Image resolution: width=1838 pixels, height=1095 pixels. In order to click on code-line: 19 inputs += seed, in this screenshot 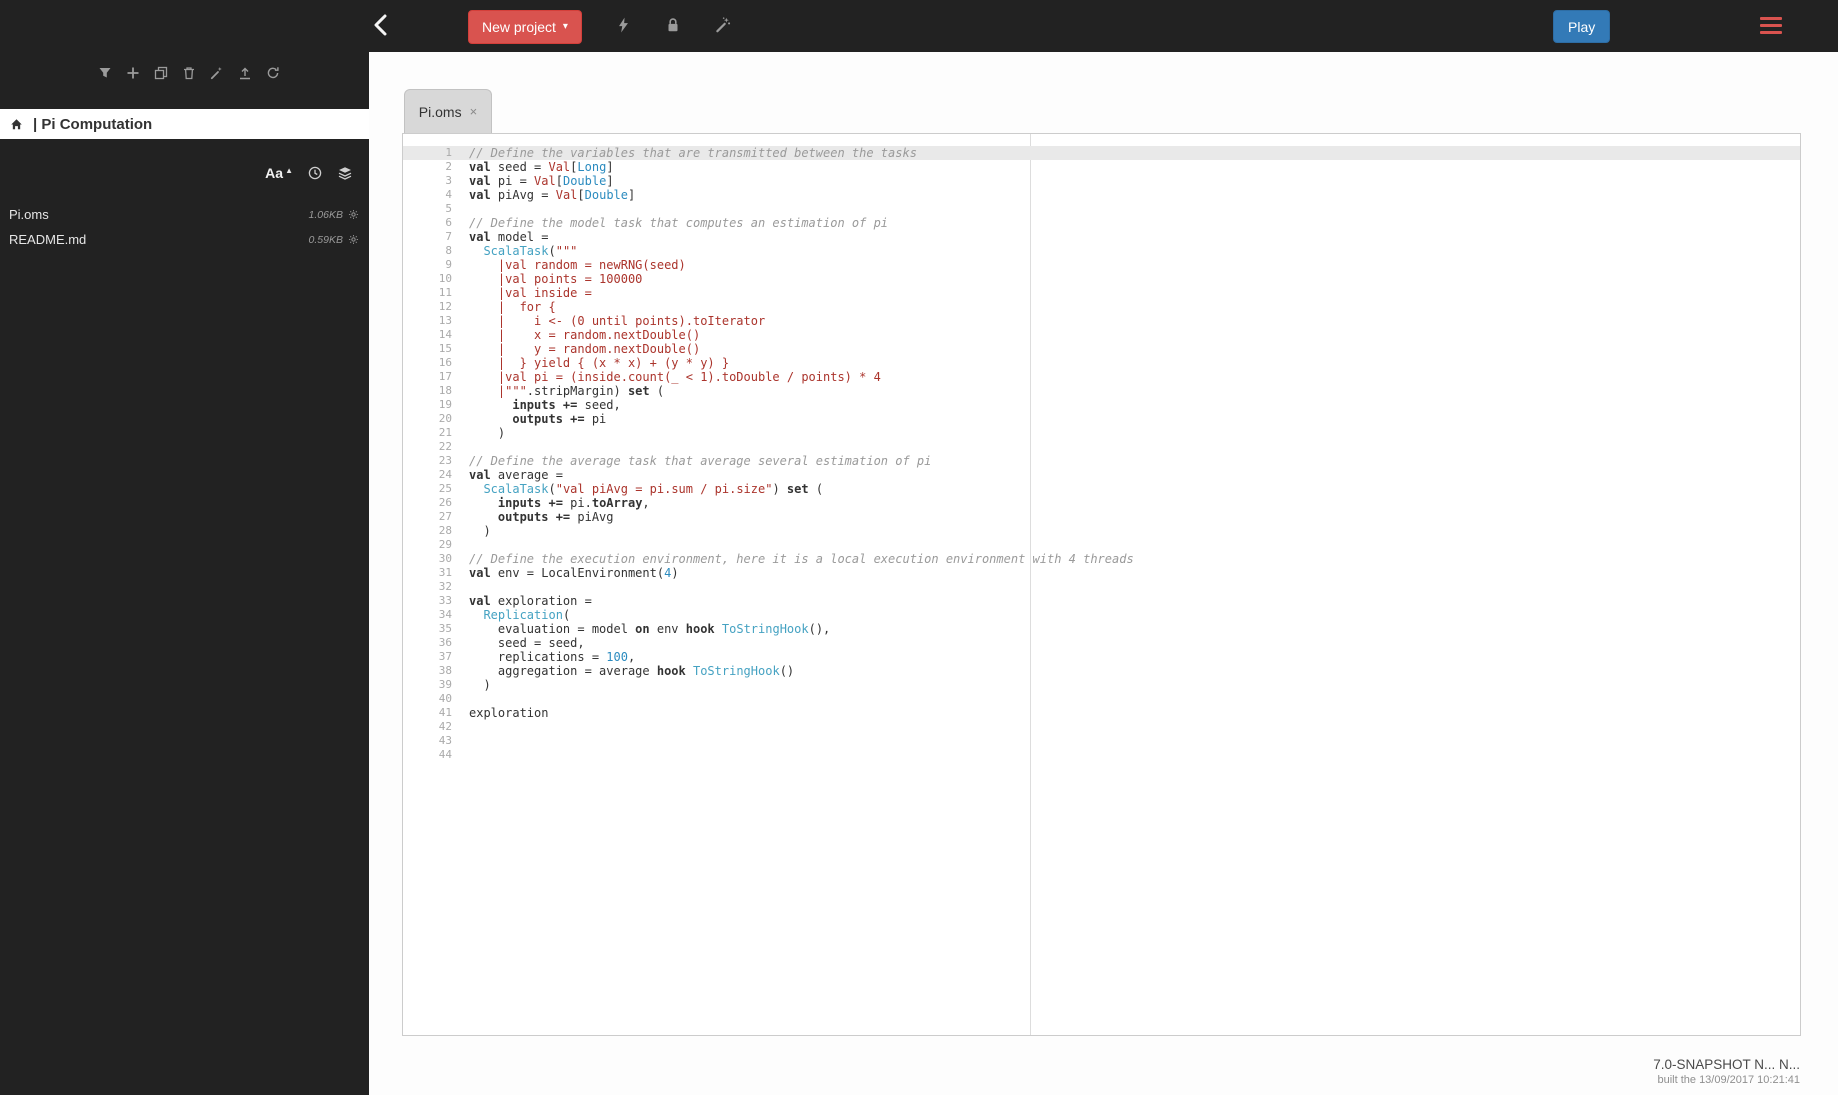, I will do `click(1101, 405)`.